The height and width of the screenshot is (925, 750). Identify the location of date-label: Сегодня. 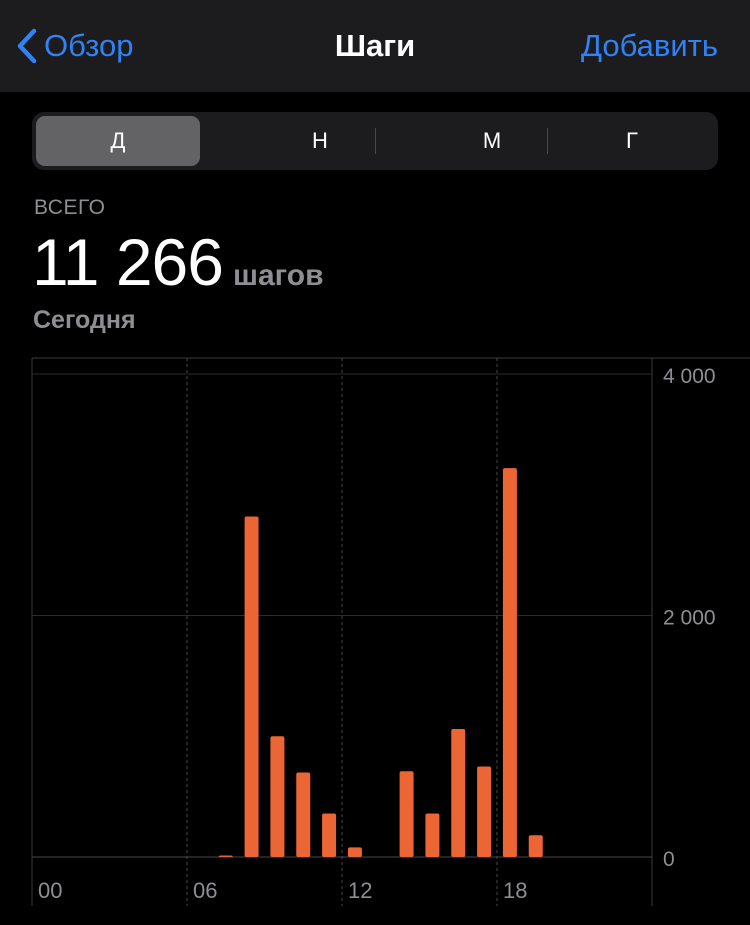
(84, 320).